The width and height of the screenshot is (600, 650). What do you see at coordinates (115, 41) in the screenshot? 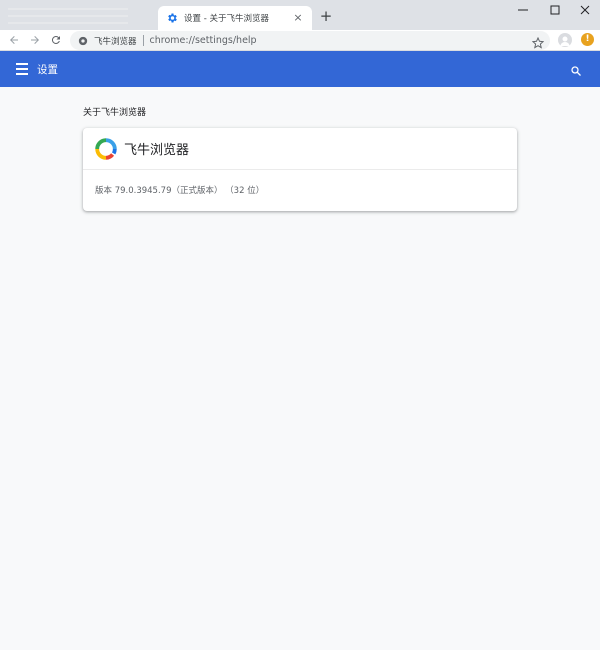
I see `address-chip-label: 飞牛浏览器` at bounding box center [115, 41].